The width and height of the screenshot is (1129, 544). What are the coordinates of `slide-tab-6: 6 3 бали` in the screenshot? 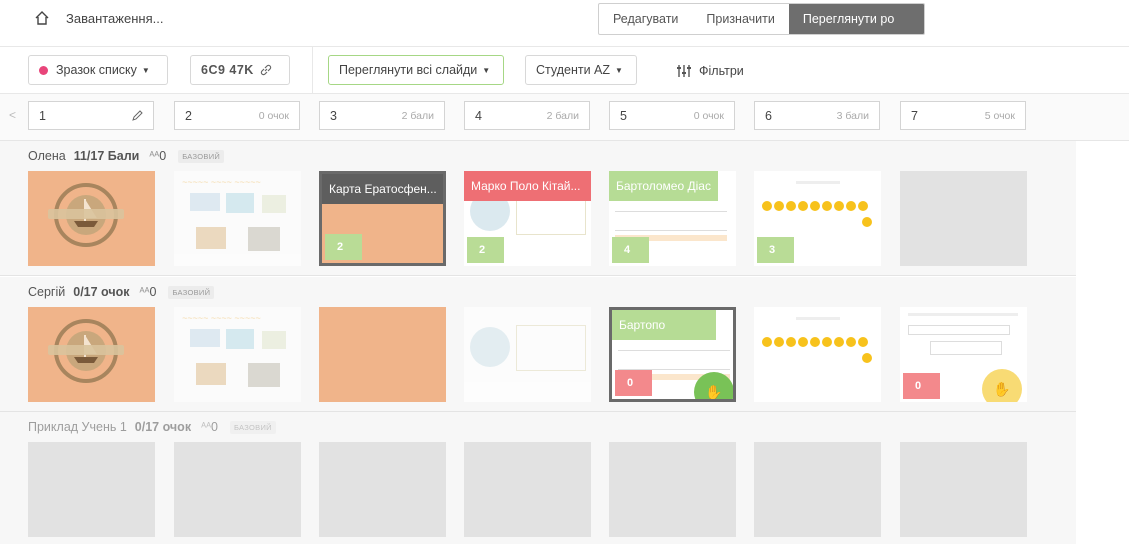 It's located at (817, 115).